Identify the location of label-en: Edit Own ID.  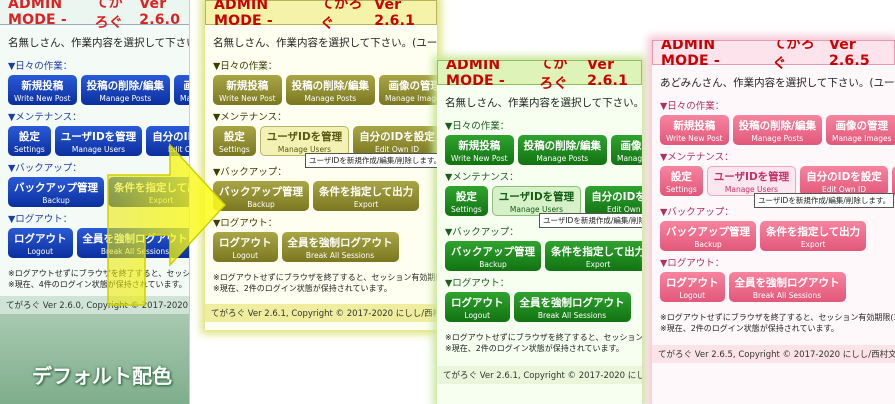
(178, 149).